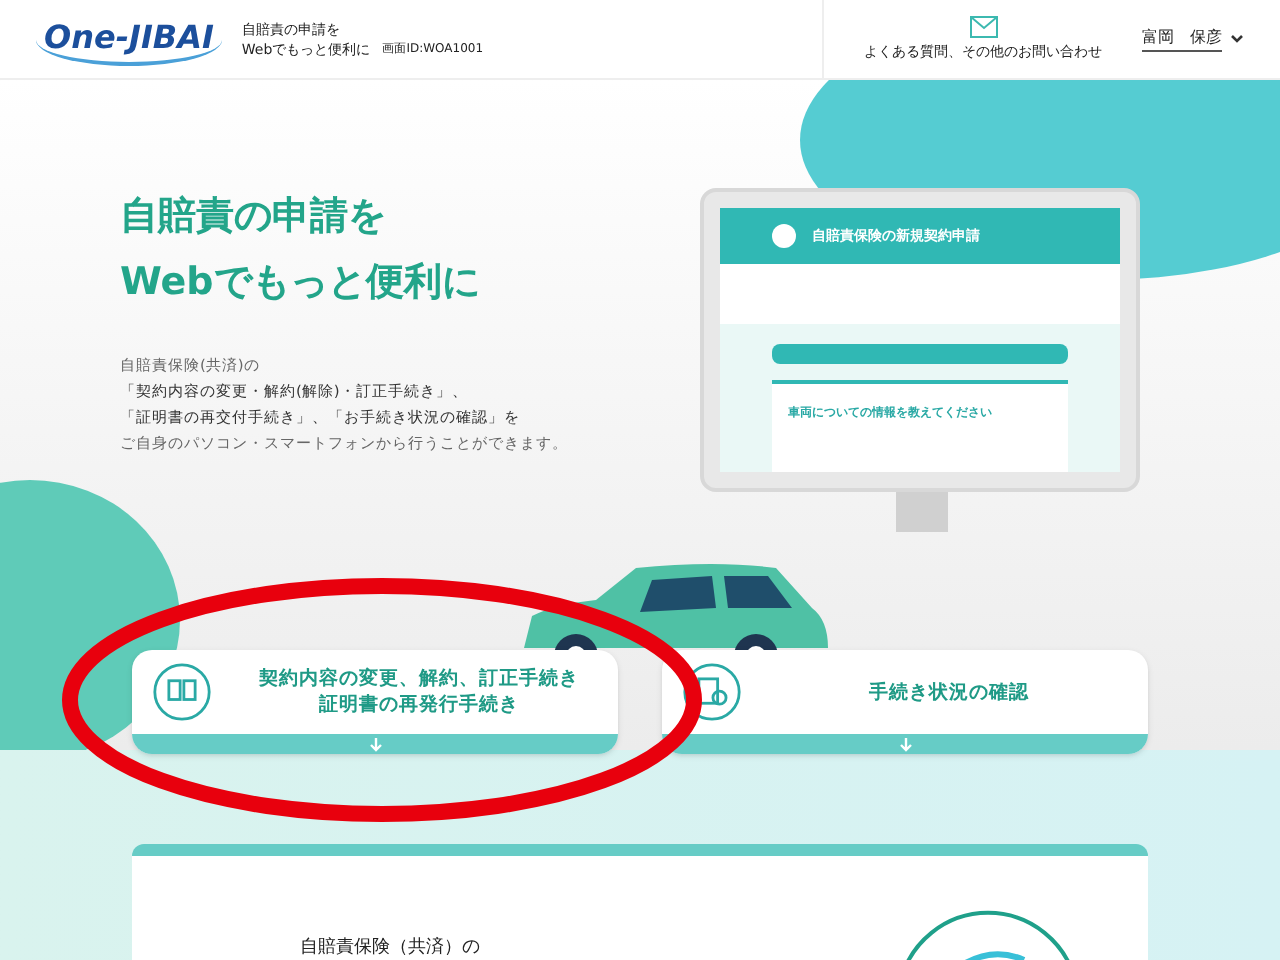 The height and width of the screenshot is (960, 1280). I want to click on info-text: 自賠責保険（共済）の, so click(390, 948).